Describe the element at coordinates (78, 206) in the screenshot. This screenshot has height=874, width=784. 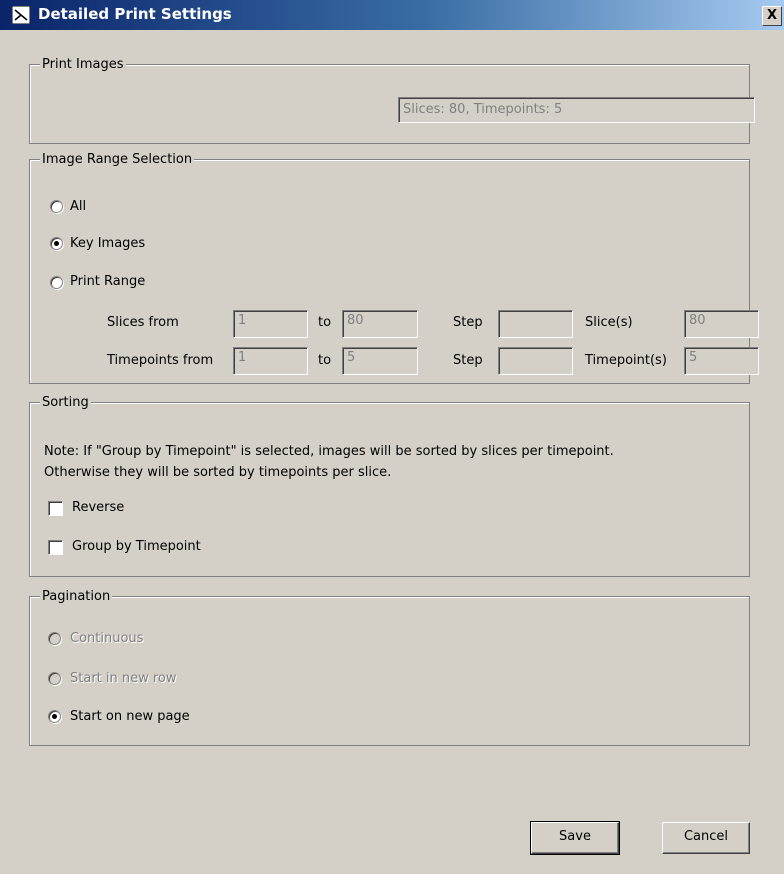
I see `range-all-label: All` at that location.